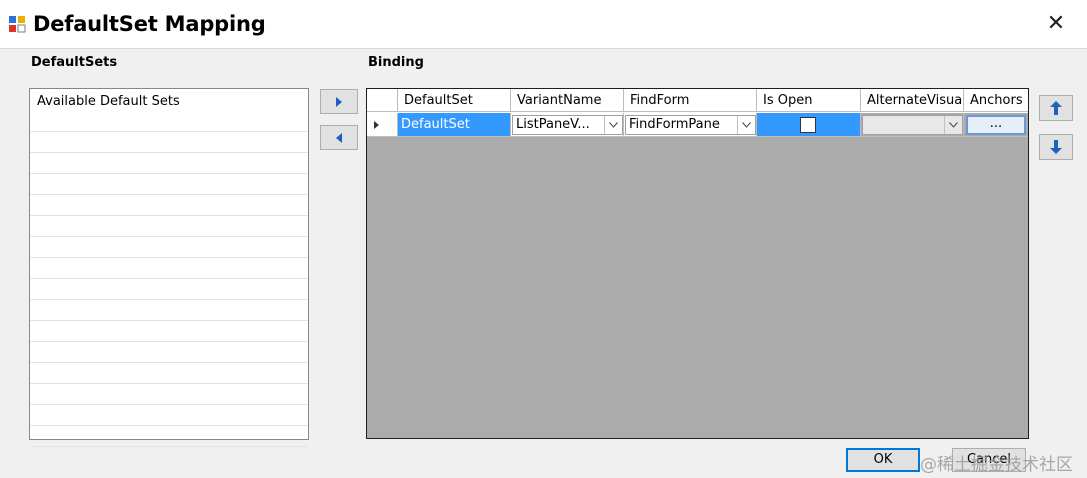 Image resolution: width=1087 pixels, height=478 pixels. Describe the element at coordinates (108, 101) in the screenshot. I see `list-header: Available Default Sets` at that location.